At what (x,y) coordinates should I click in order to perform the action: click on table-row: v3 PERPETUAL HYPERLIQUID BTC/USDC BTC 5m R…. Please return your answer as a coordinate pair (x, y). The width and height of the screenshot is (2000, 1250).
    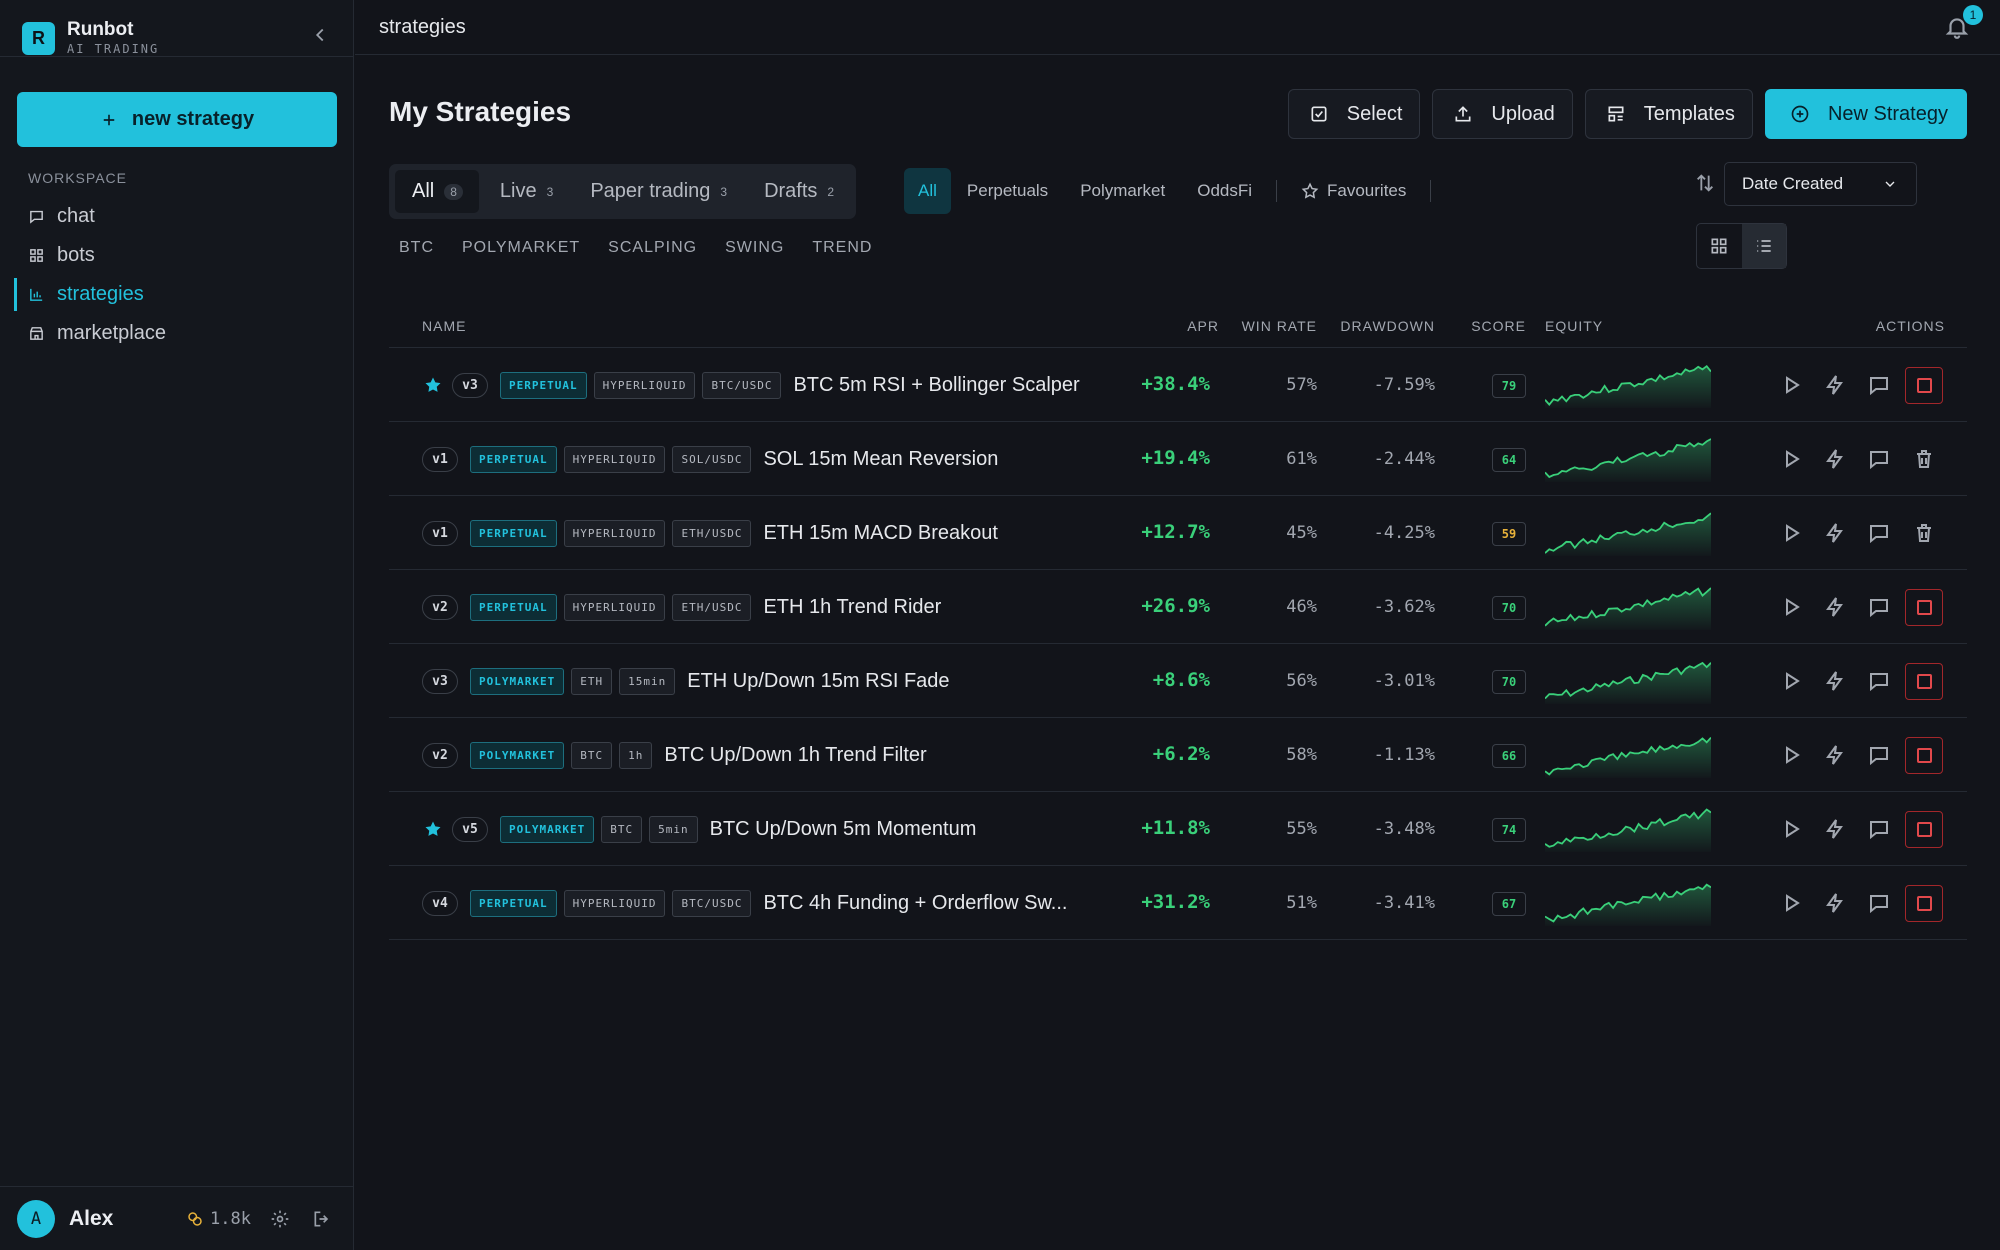
    Looking at the image, I should click on (1178, 385).